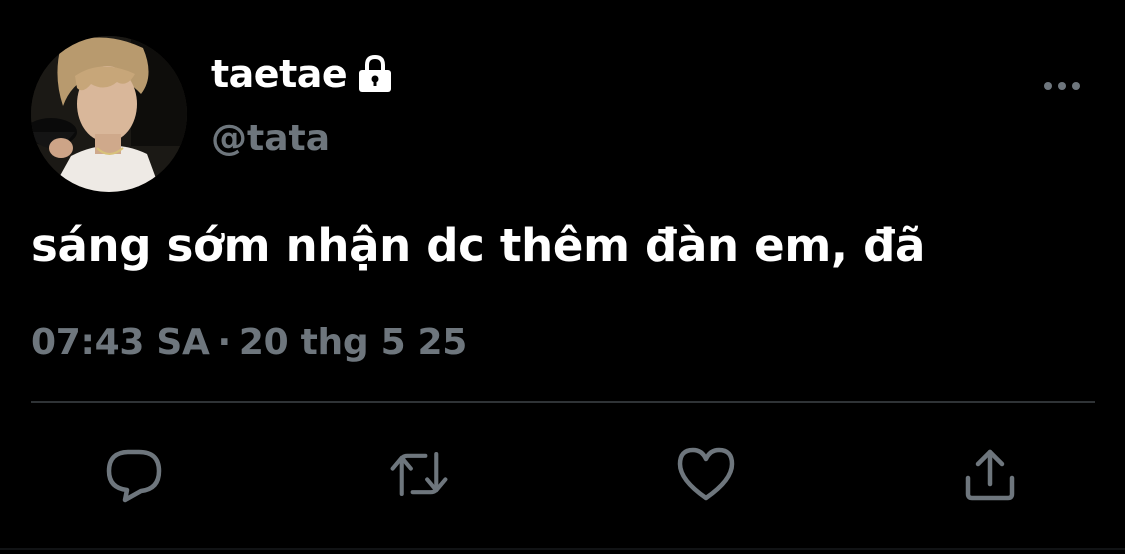  I want to click on tweet-timestamp: 07:43 SA · 20 thg 5 25, so click(249, 342).